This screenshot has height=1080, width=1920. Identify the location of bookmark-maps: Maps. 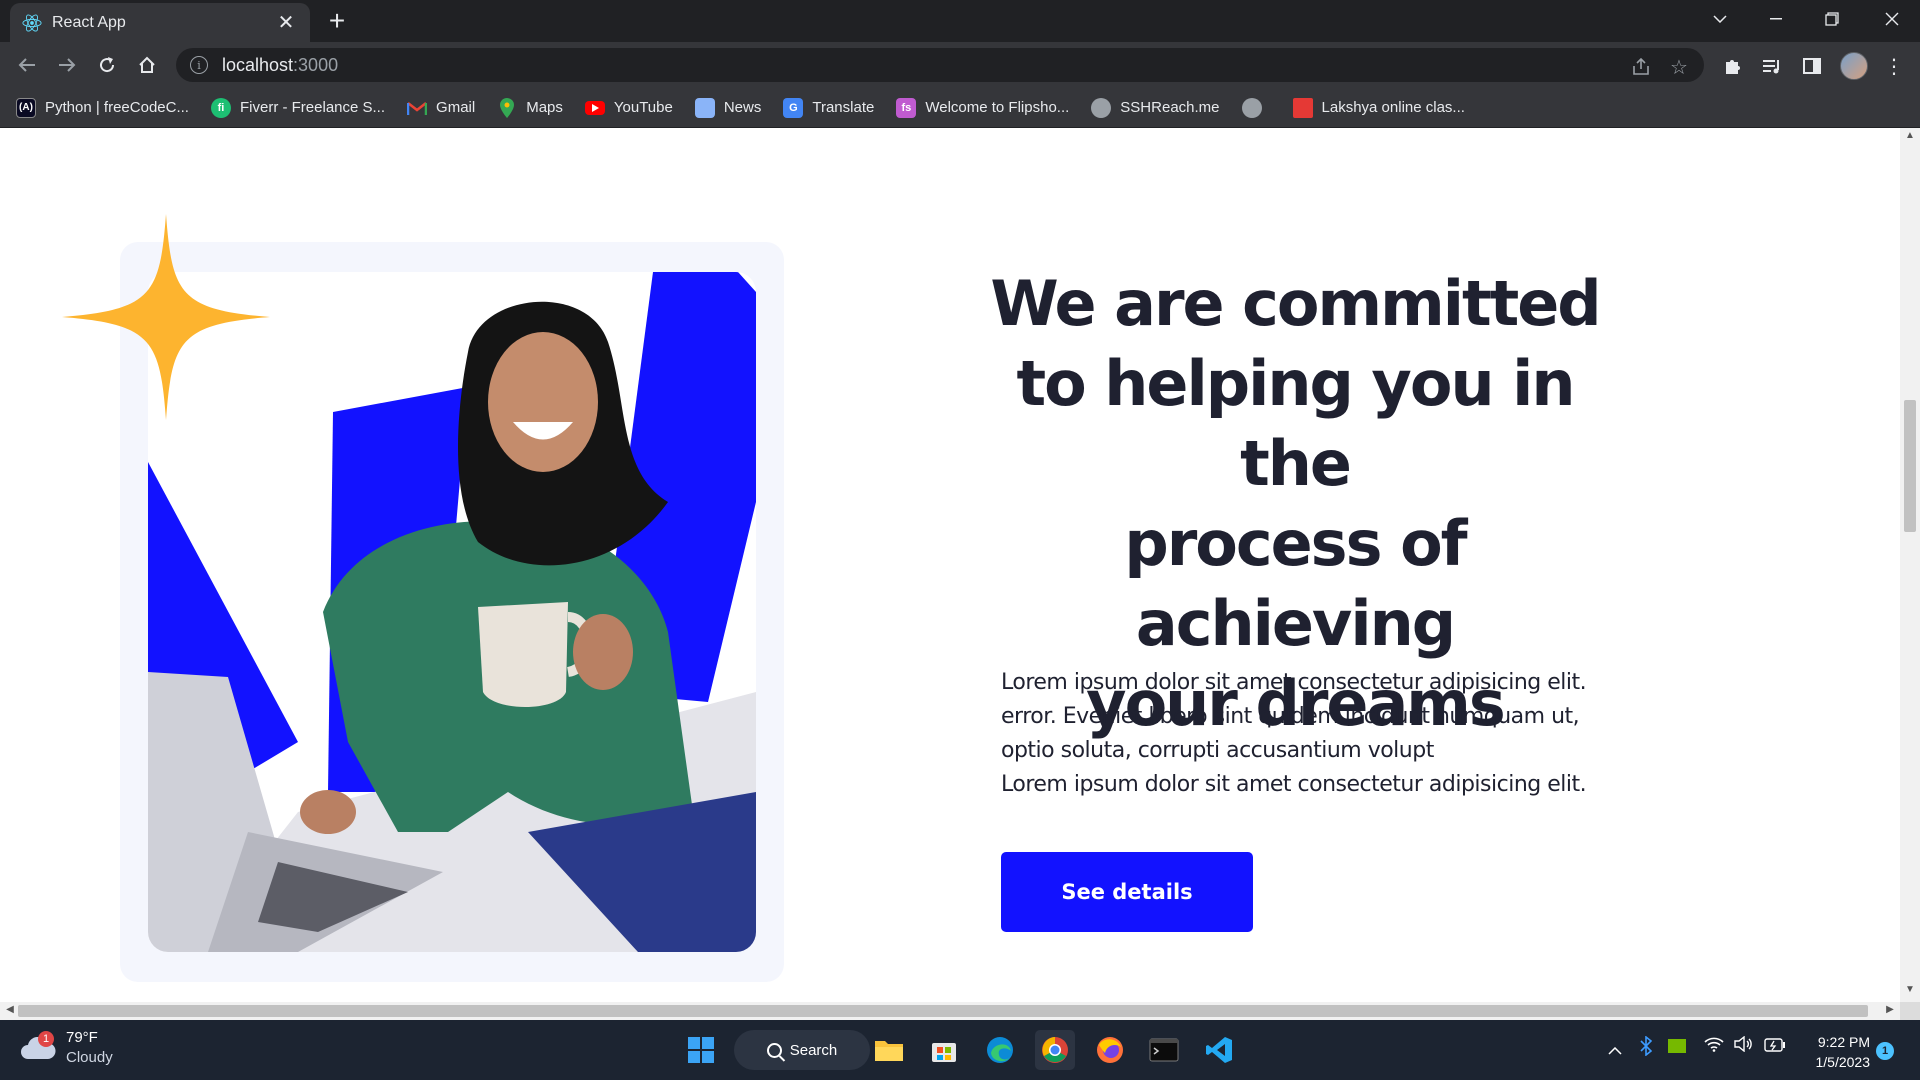
(530, 107).